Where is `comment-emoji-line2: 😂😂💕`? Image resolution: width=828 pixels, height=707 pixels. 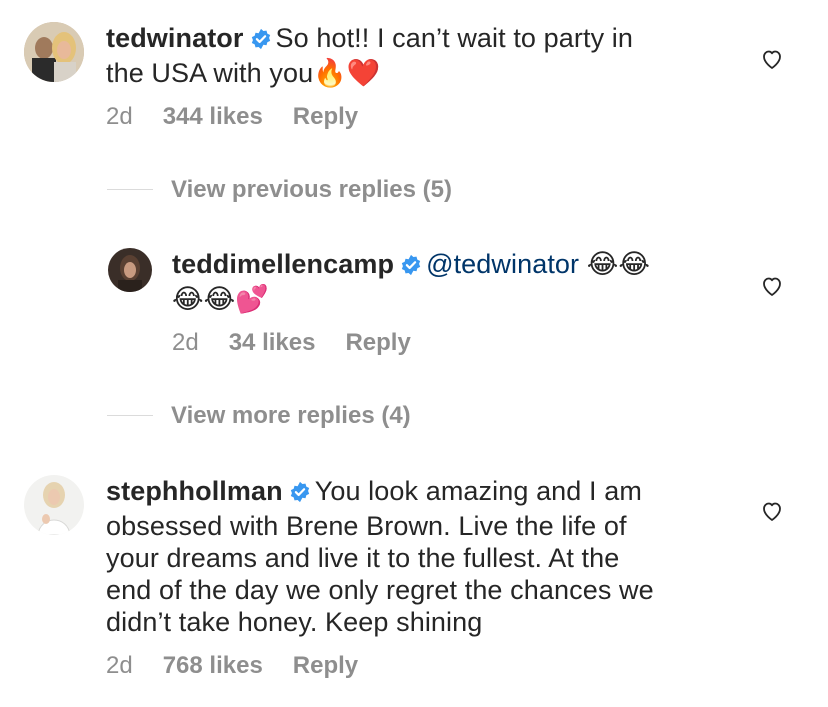 comment-emoji-line2: 😂😂💕 is located at coordinates (221, 299).